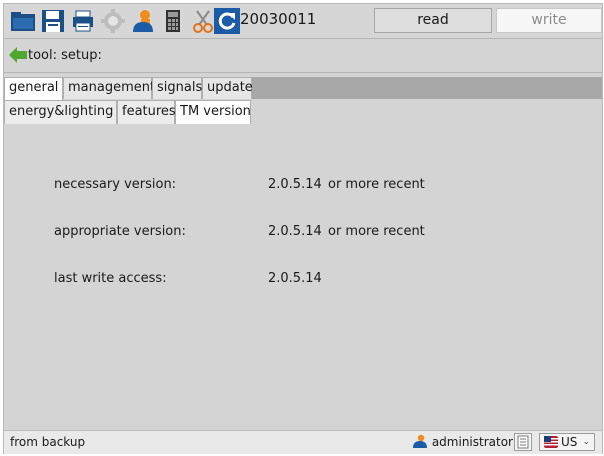  Describe the element at coordinates (303, 89) in the screenshot. I see `main-tab-bar: general management signals update` at that location.